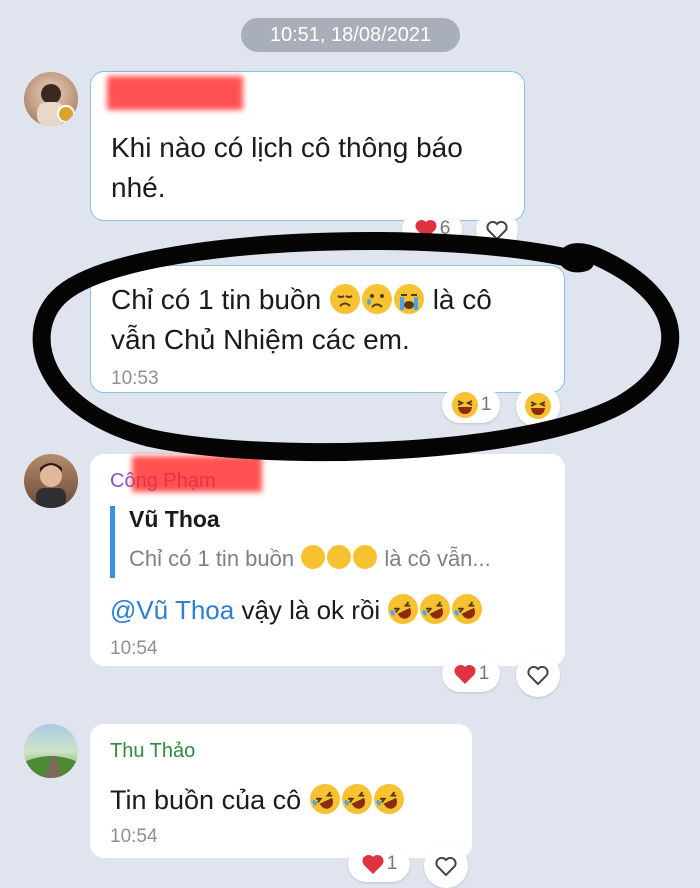 The height and width of the screenshot is (888, 700). What do you see at coordinates (174, 519) in the screenshot?
I see `quoted-sender: Vũ Thoa` at bounding box center [174, 519].